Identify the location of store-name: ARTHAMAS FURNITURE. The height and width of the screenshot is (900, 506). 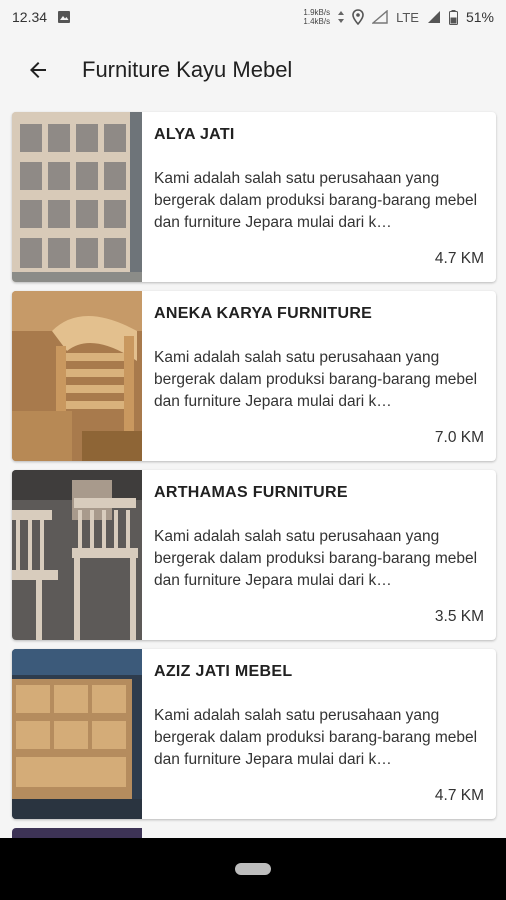
(251, 492).